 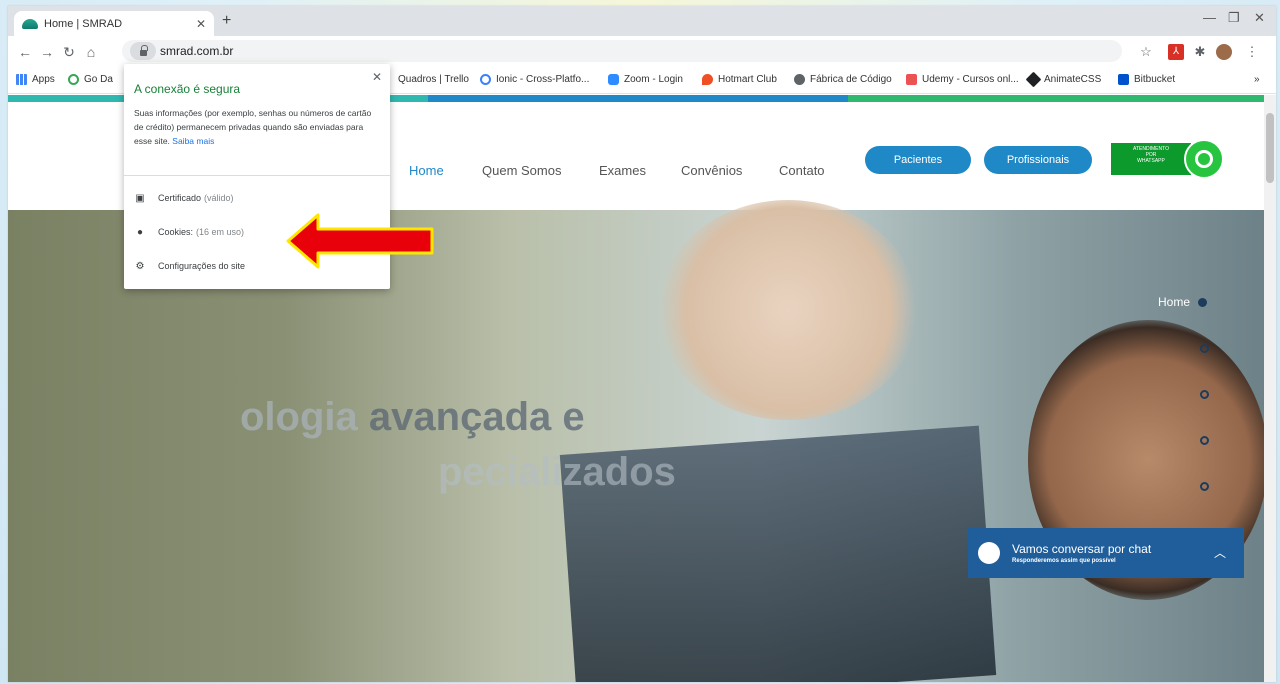 I want to click on restore-icon: ❐, so click(x=1234, y=18).